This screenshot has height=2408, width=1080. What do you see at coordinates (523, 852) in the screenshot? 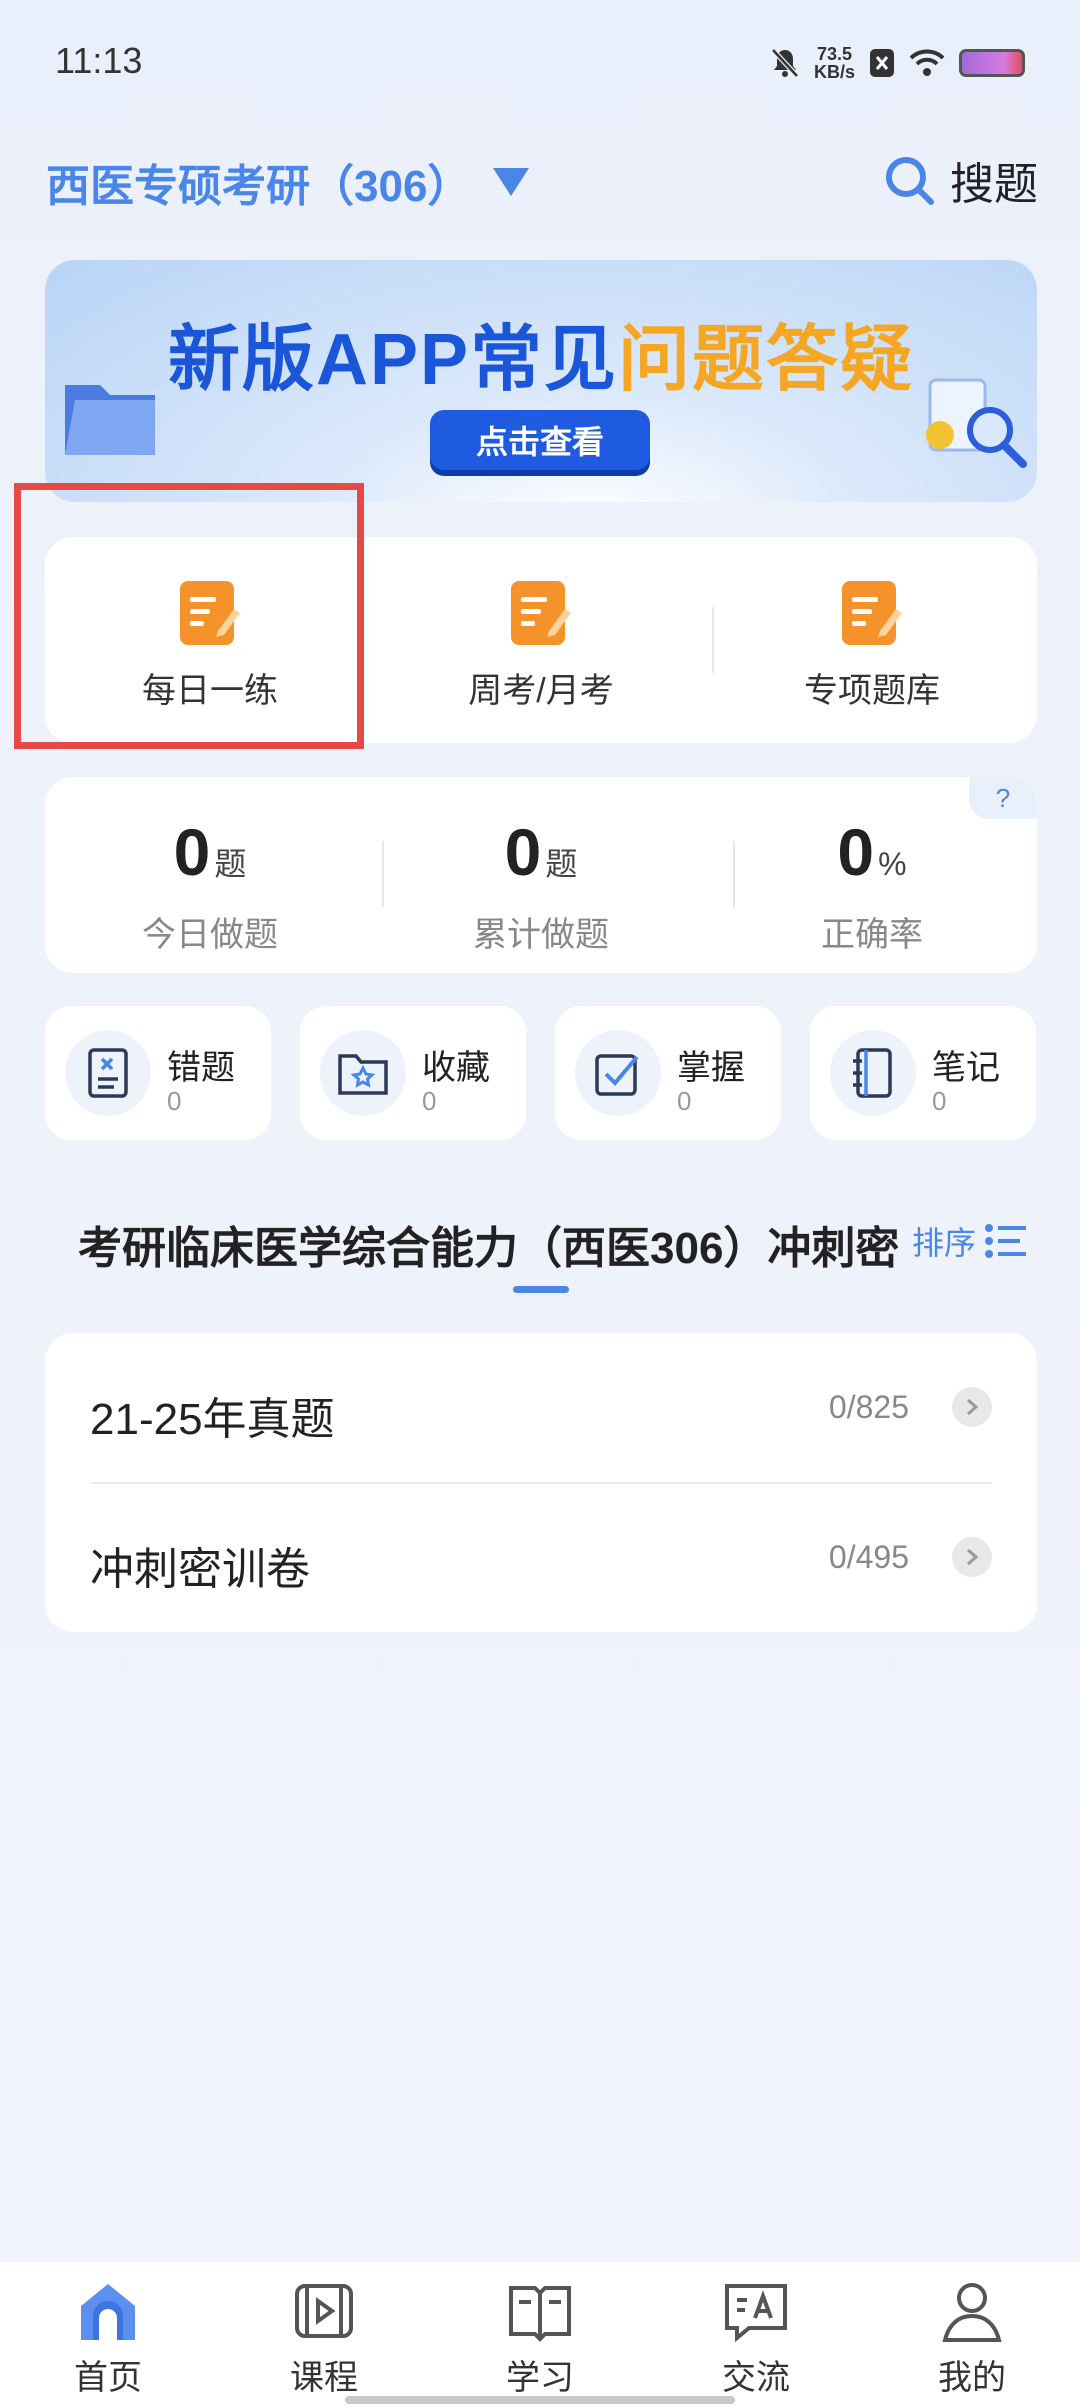
I see `total-count: 0` at bounding box center [523, 852].